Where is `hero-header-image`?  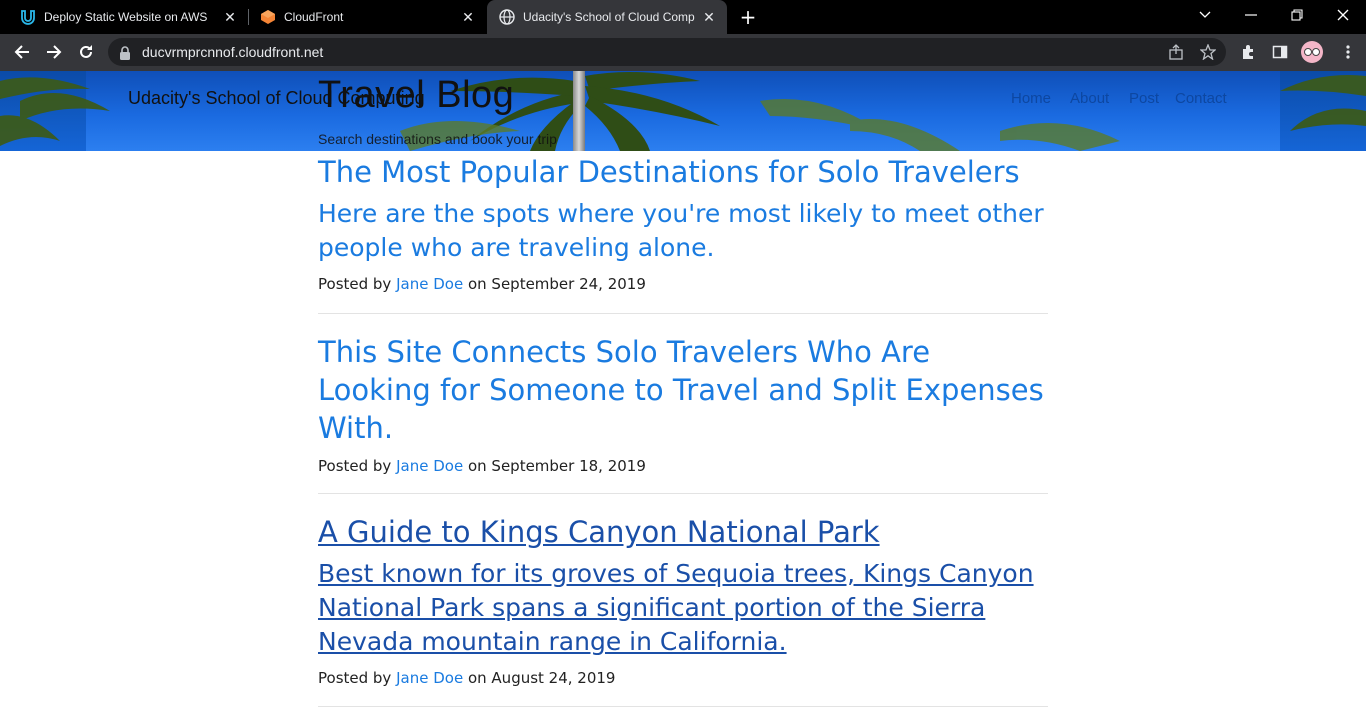 hero-header-image is located at coordinates (683, 111).